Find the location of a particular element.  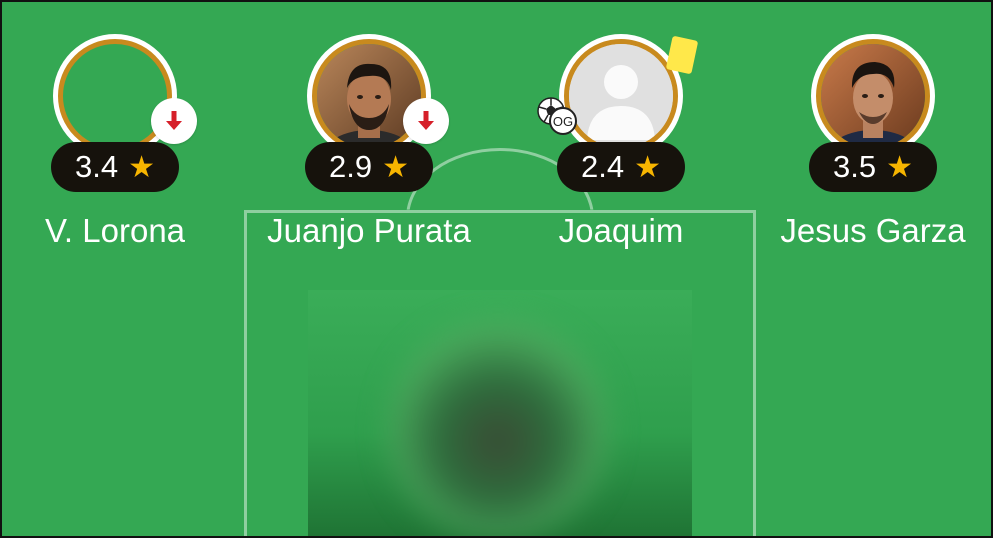

rating-pill: 3.4 ★ is located at coordinates (115, 167).